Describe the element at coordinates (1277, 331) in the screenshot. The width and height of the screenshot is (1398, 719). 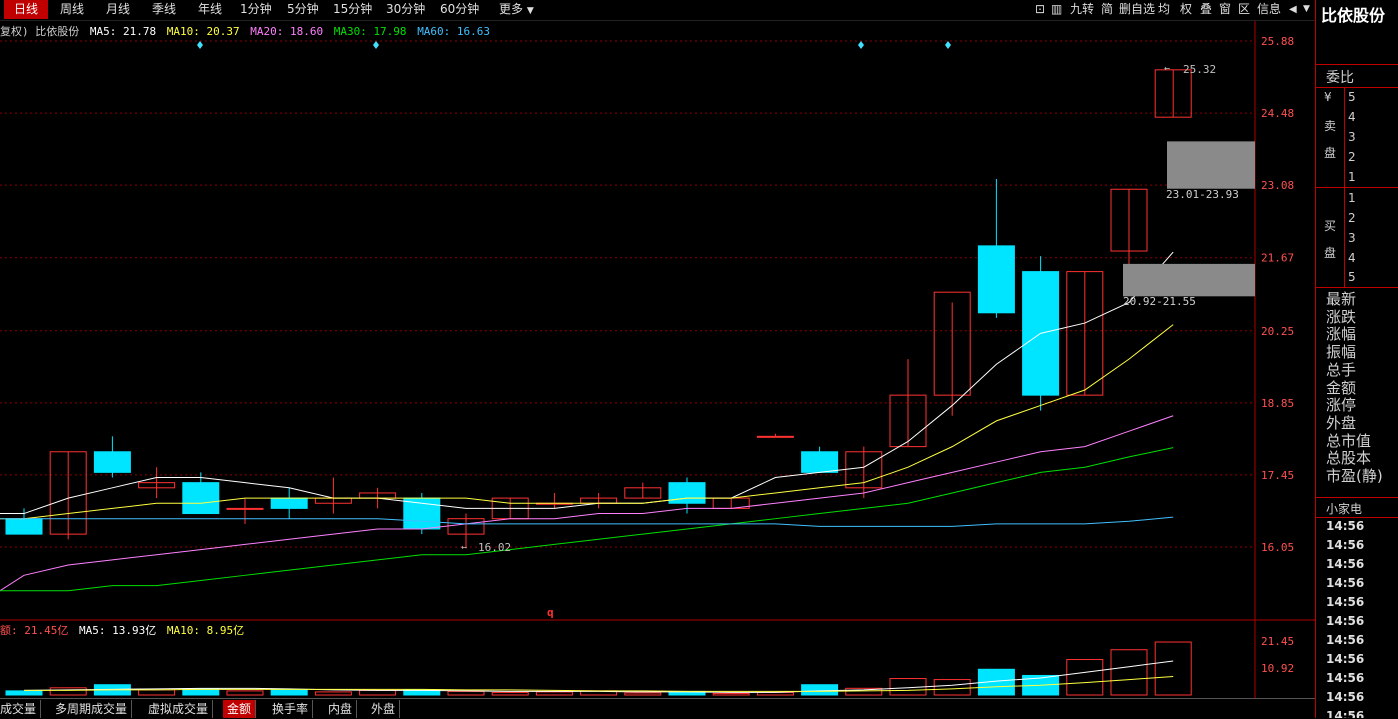
I see `price-tick-label: 20.25` at that location.